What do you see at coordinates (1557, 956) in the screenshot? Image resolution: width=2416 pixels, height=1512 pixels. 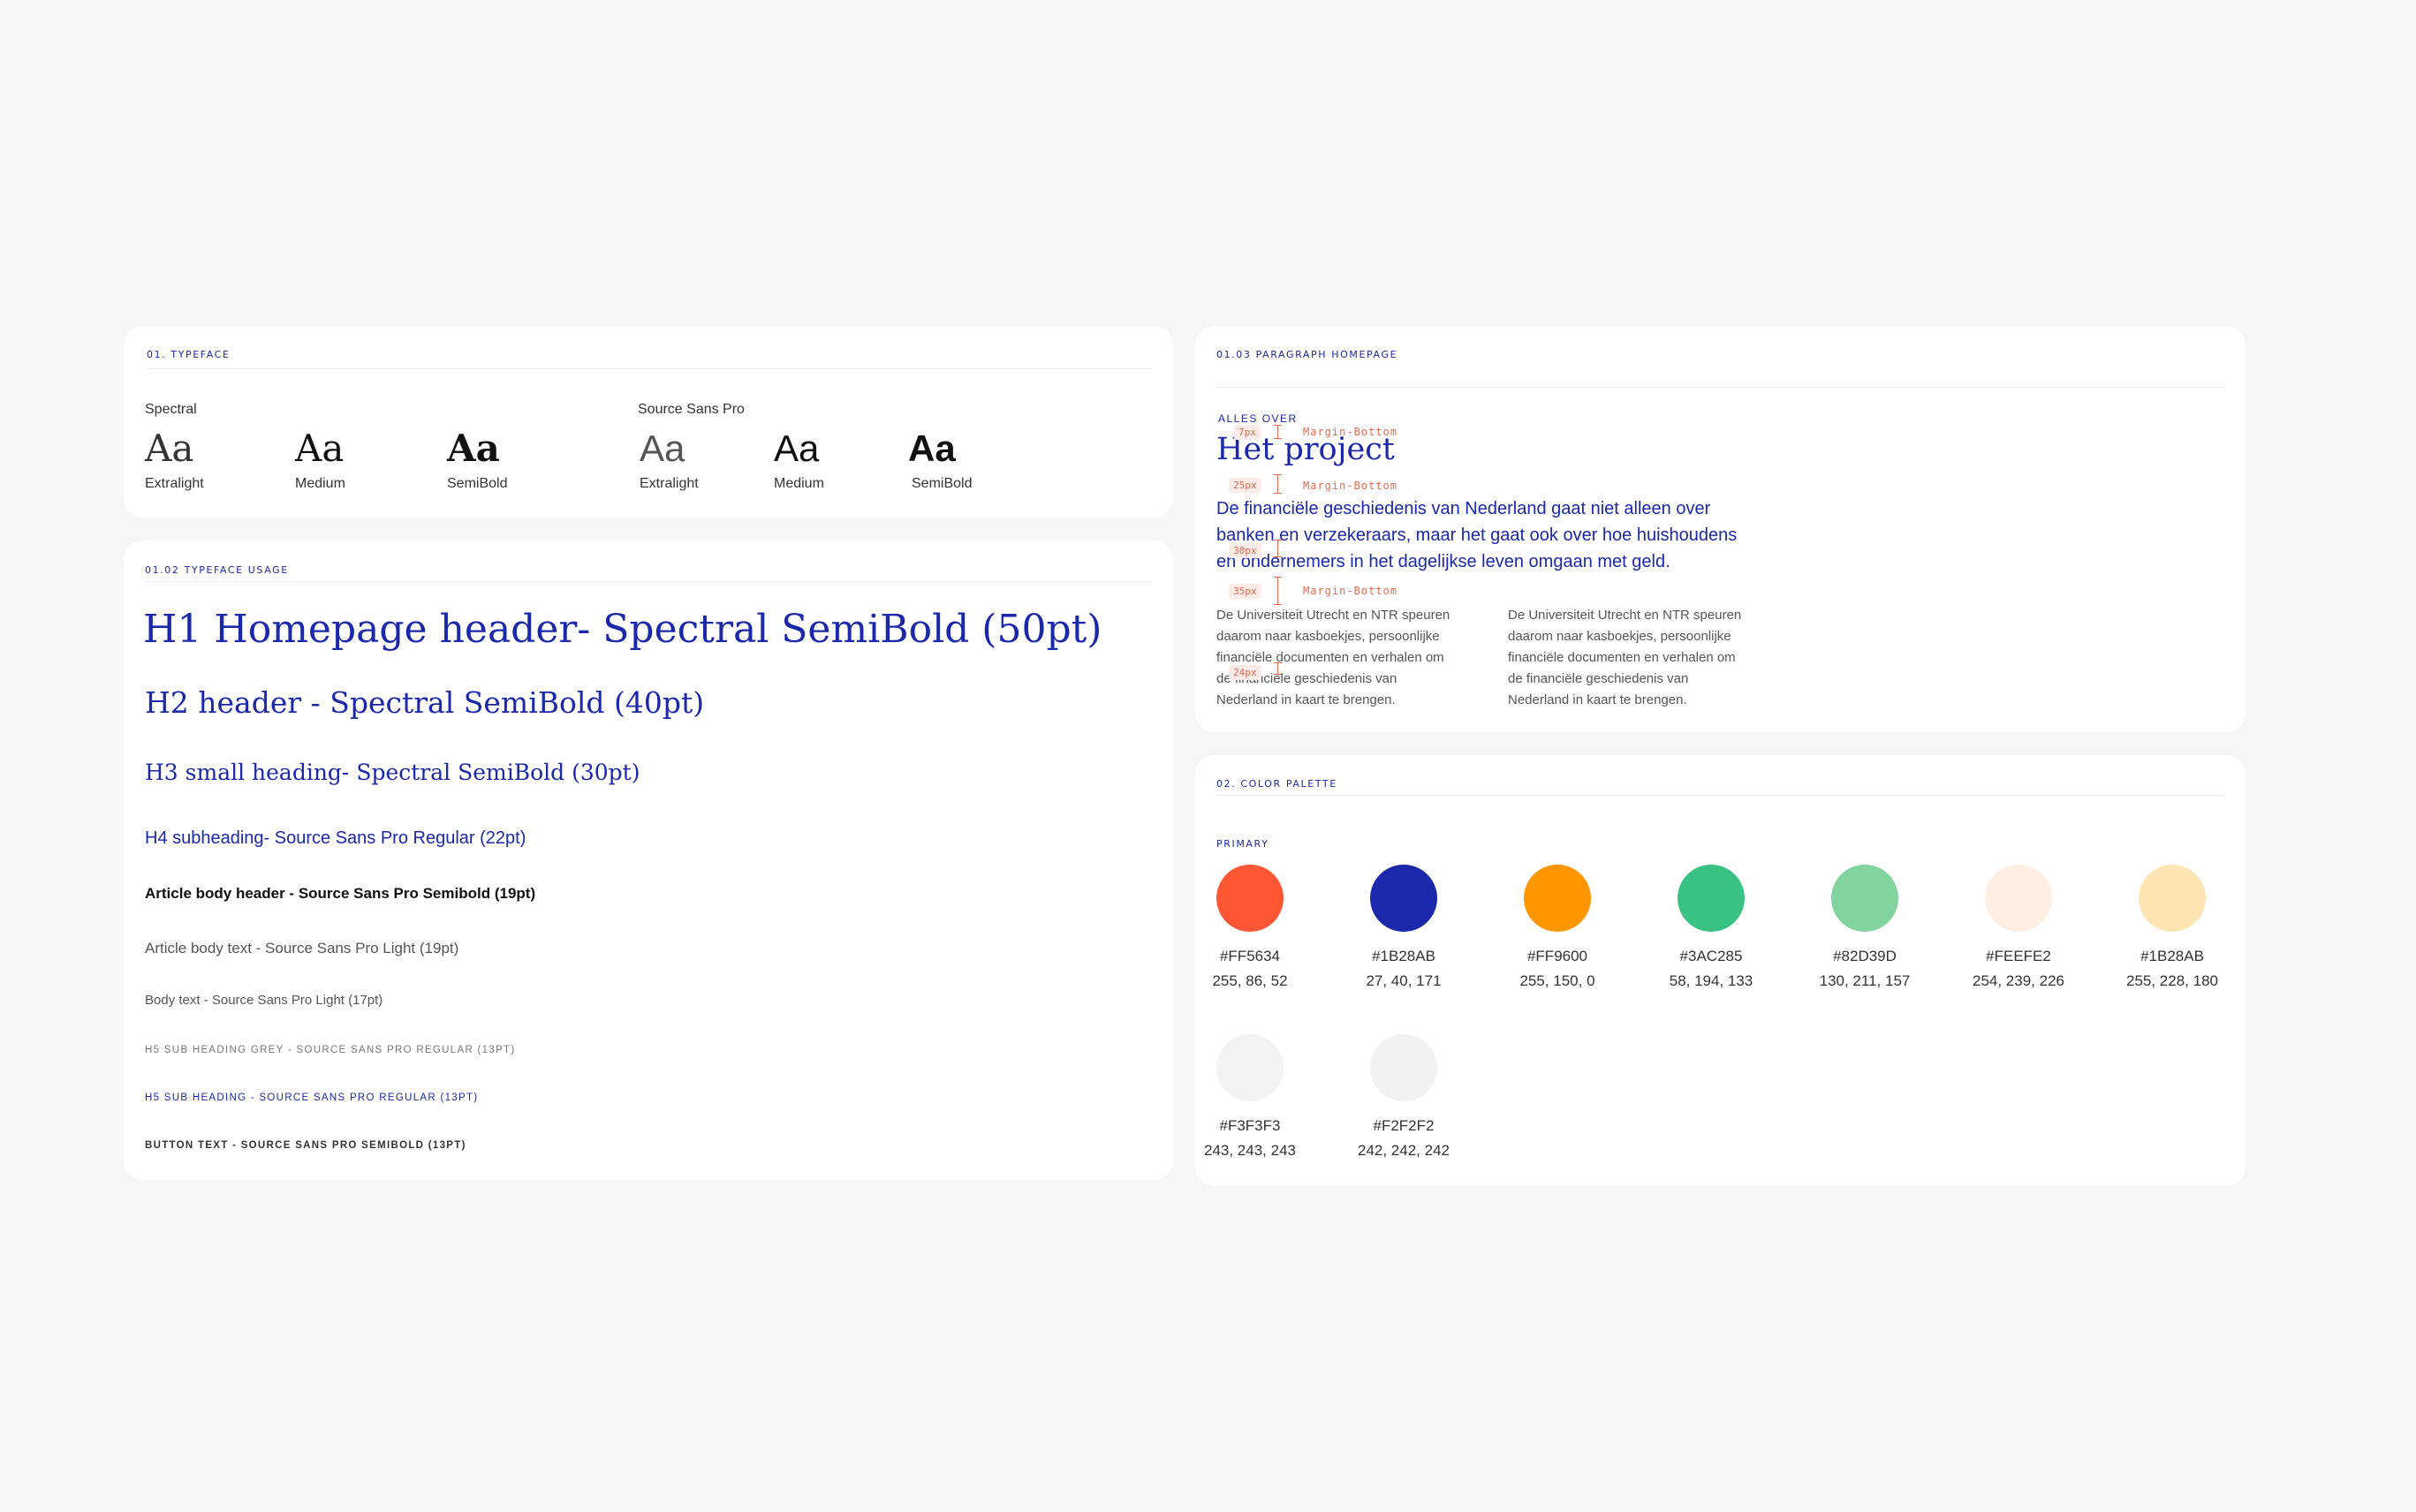 I see `color-hex: #FF9600` at bounding box center [1557, 956].